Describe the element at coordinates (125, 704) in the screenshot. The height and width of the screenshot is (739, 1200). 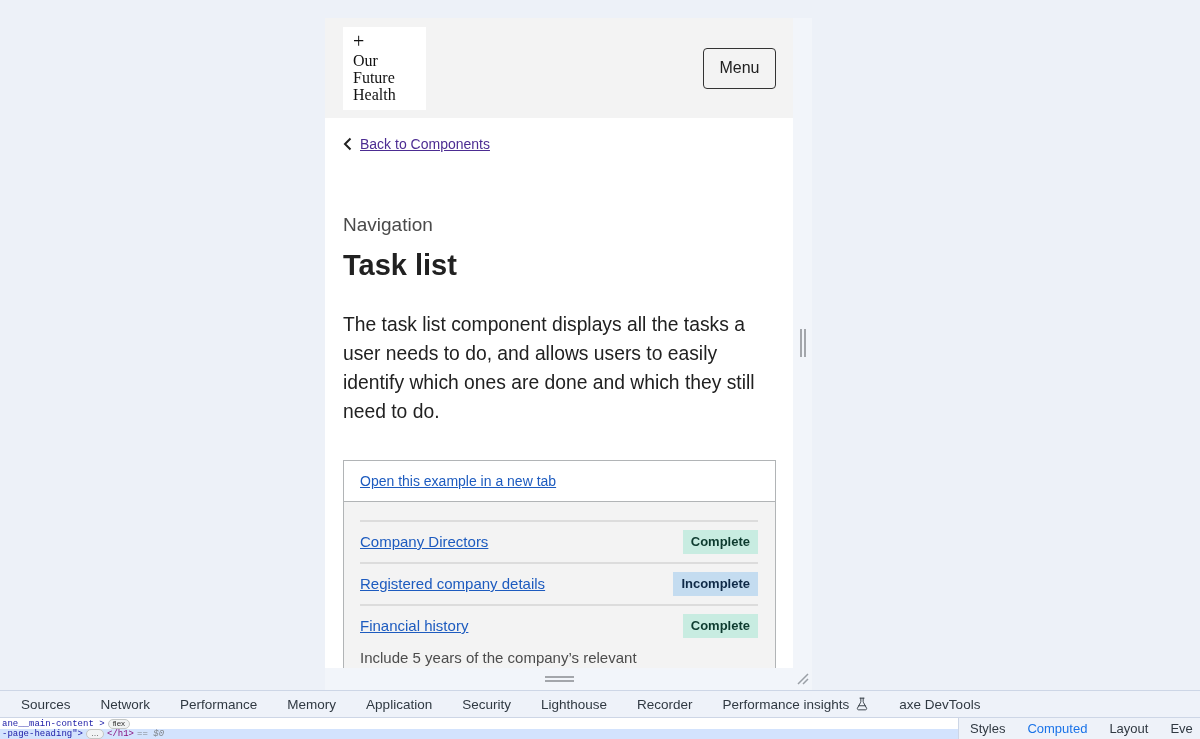
I see `devtools-tab: Network` at that location.